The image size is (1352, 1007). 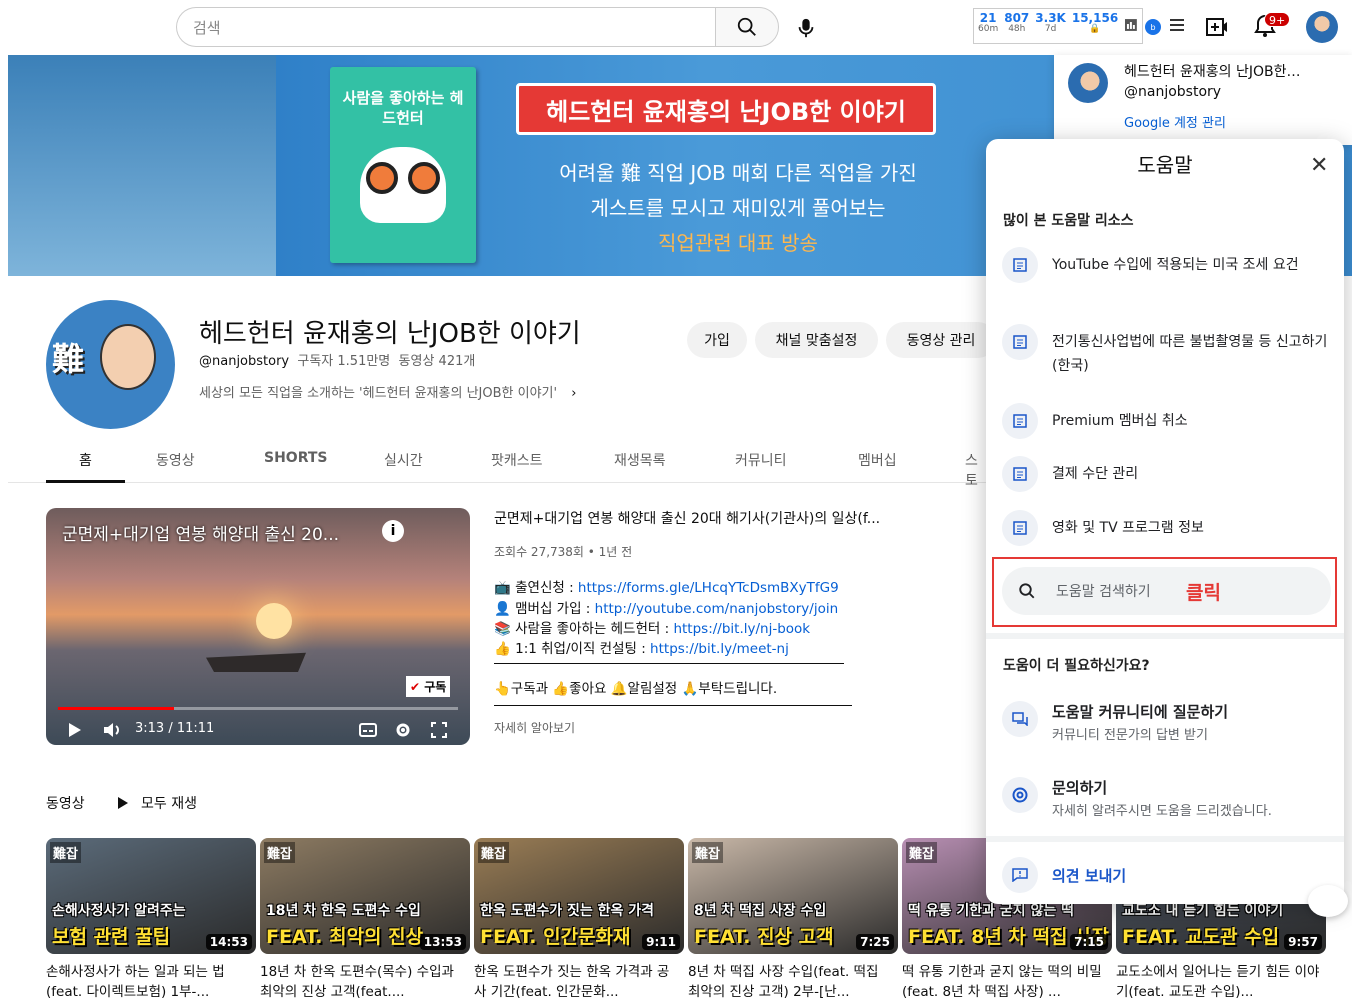 What do you see at coordinates (1068, 221) in the screenshot?
I see `help-section-popular: 많이 본 도움말 리소스` at bounding box center [1068, 221].